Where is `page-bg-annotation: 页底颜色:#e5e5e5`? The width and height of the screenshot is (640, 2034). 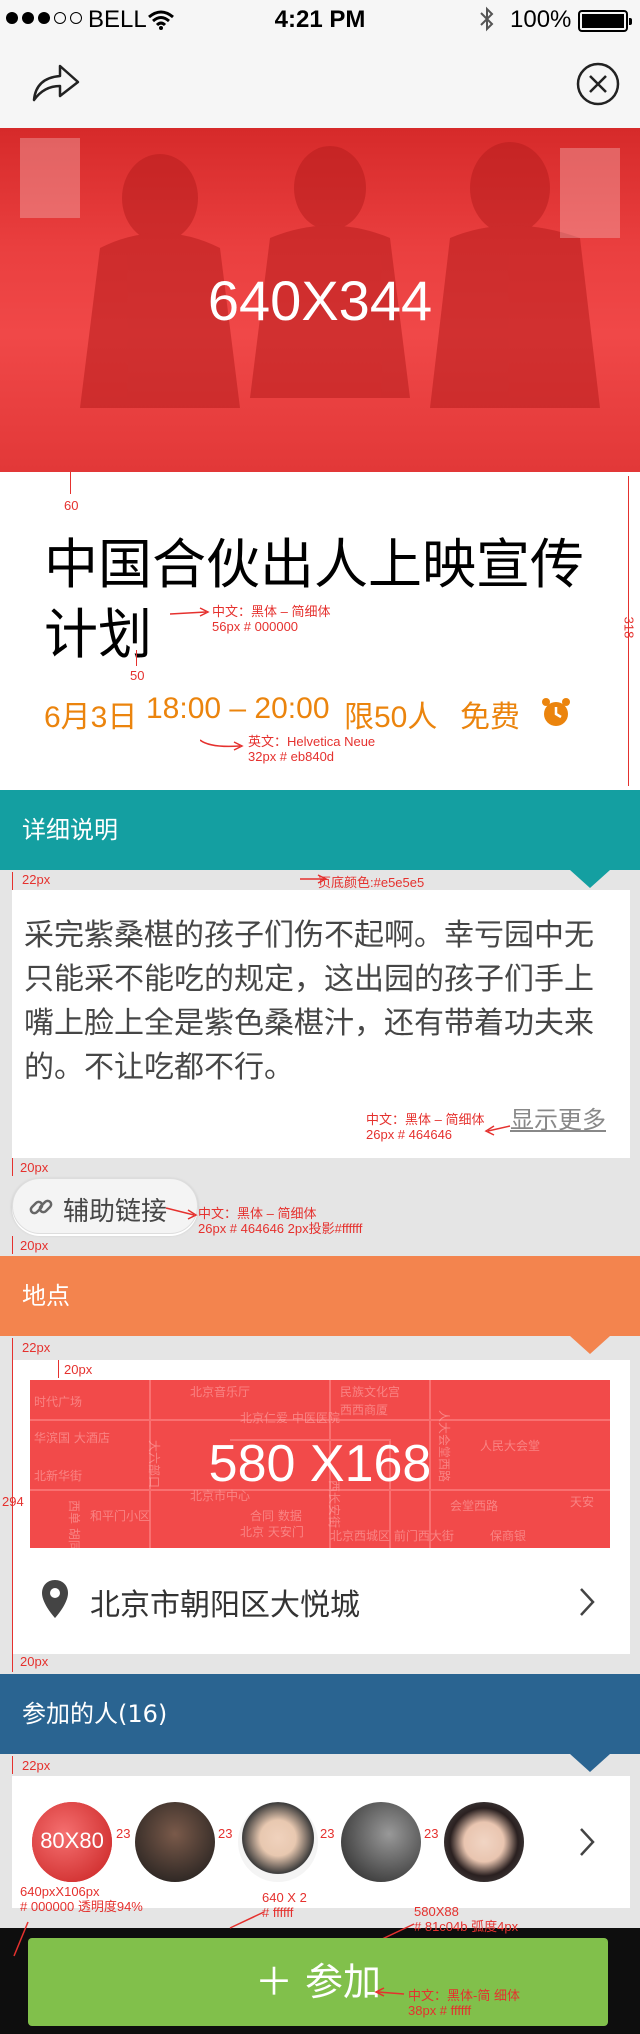 page-bg-annotation: 页底颜色:#e5e5e5 is located at coordinates (371, 882).